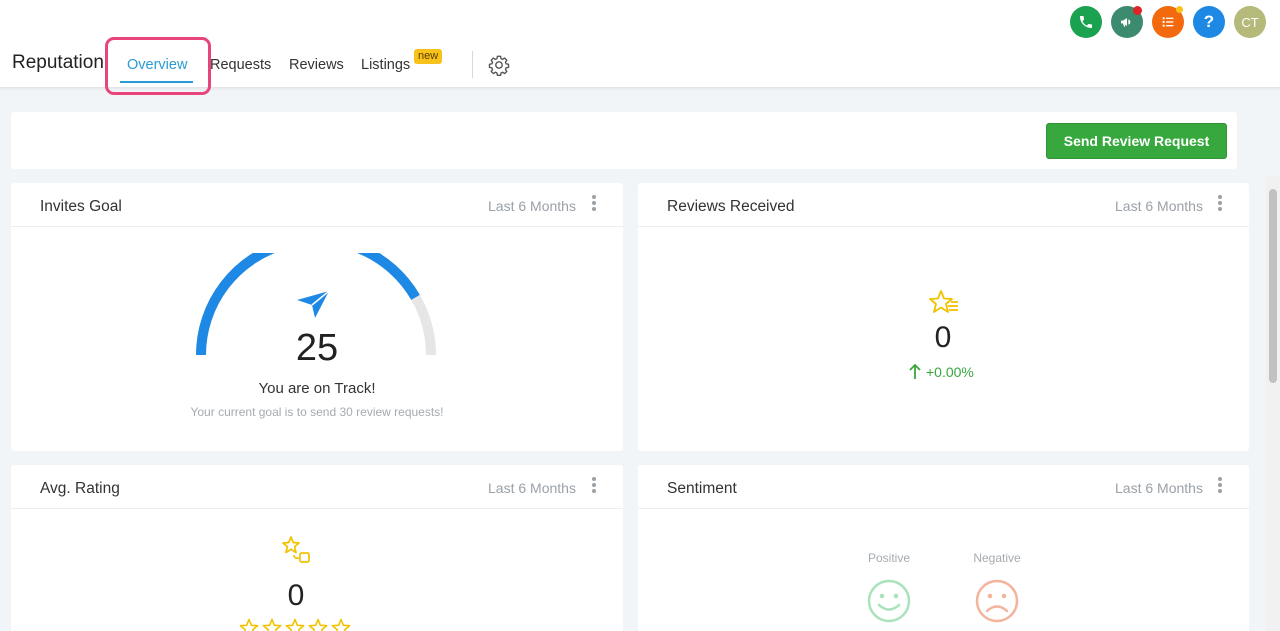 The height and width of the screenshot is (631, 1280). What do you see at coordinates (80, 488) in the screenshot?
I see `card-title: Avg. Rating` at bounding box center [80, 488].